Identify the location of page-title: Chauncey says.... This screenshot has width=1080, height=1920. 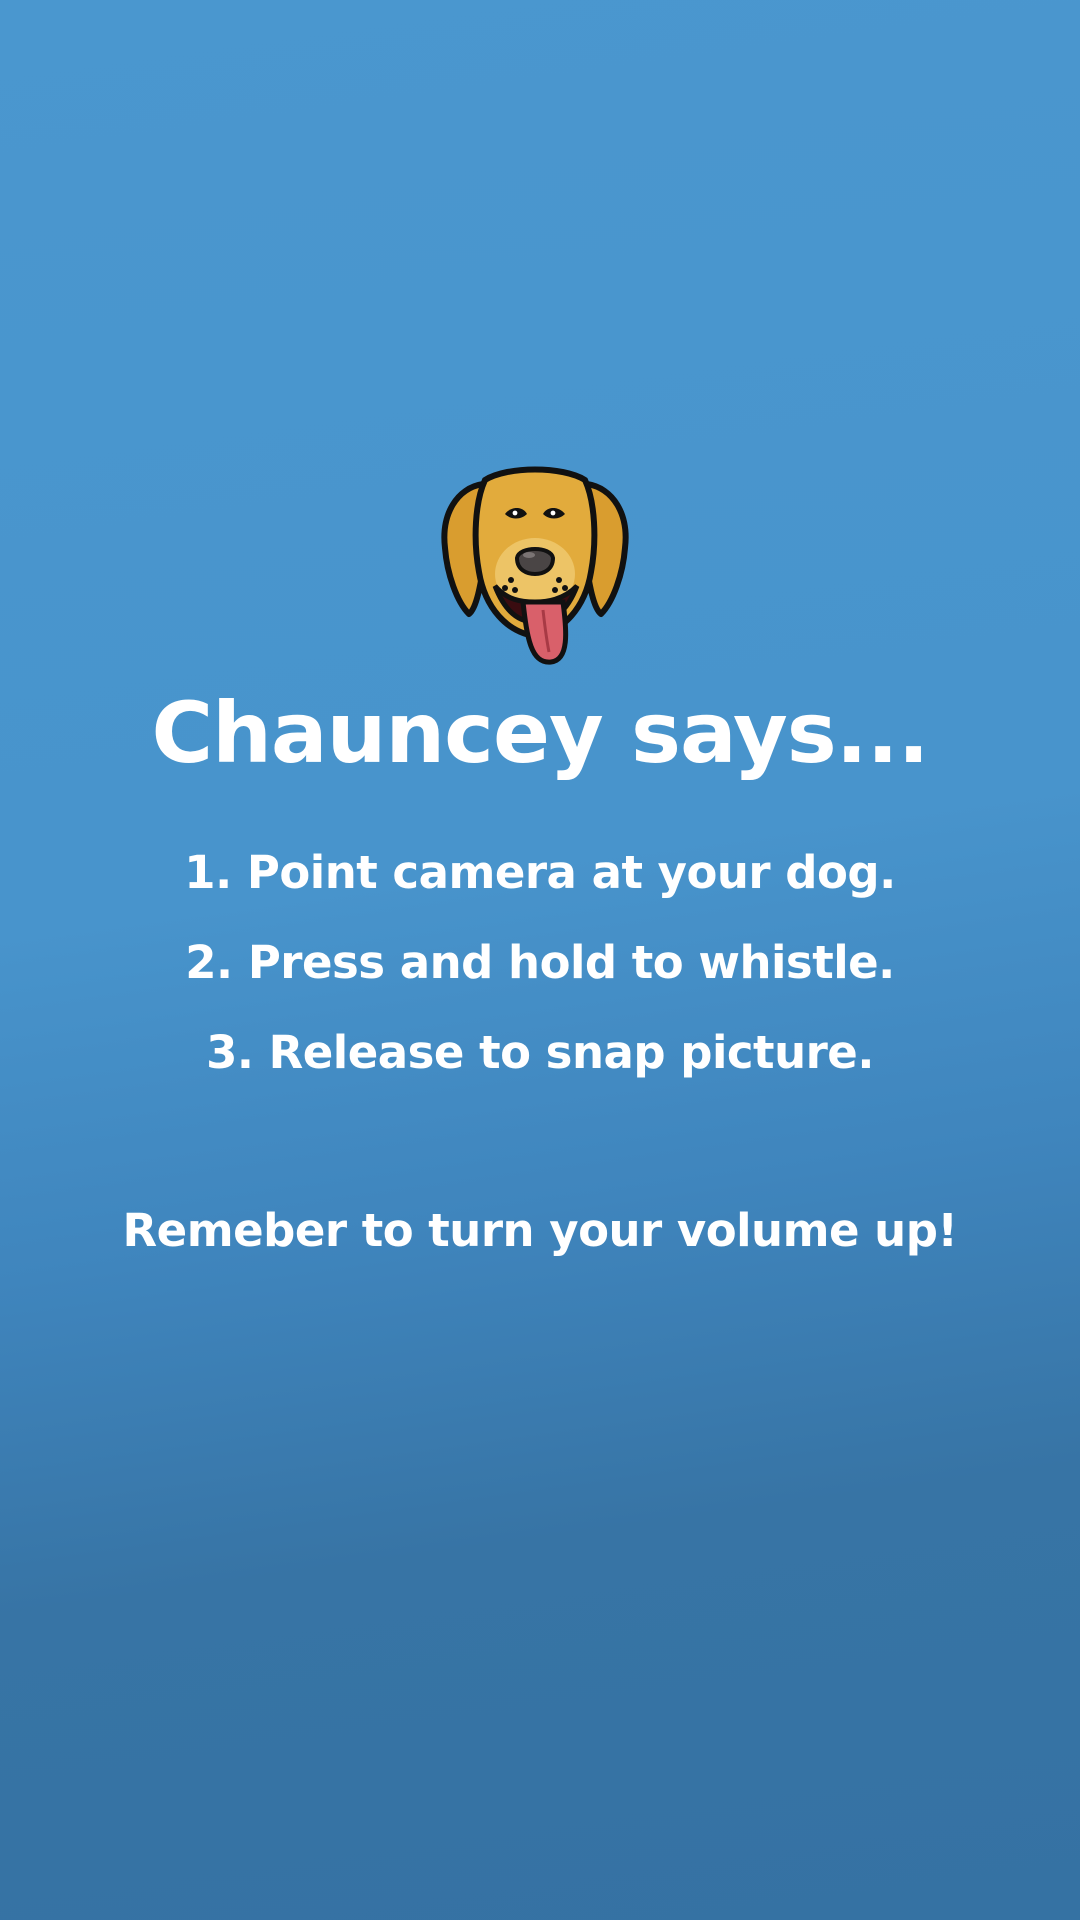
(540, 733).